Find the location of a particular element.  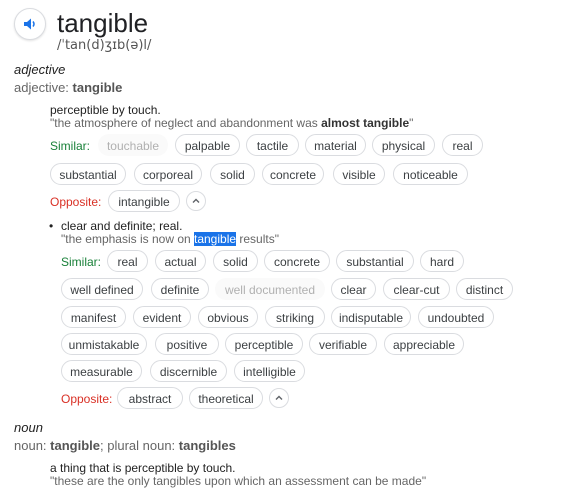

synonym-chip: verifiable is located at coordinates (343, 344).